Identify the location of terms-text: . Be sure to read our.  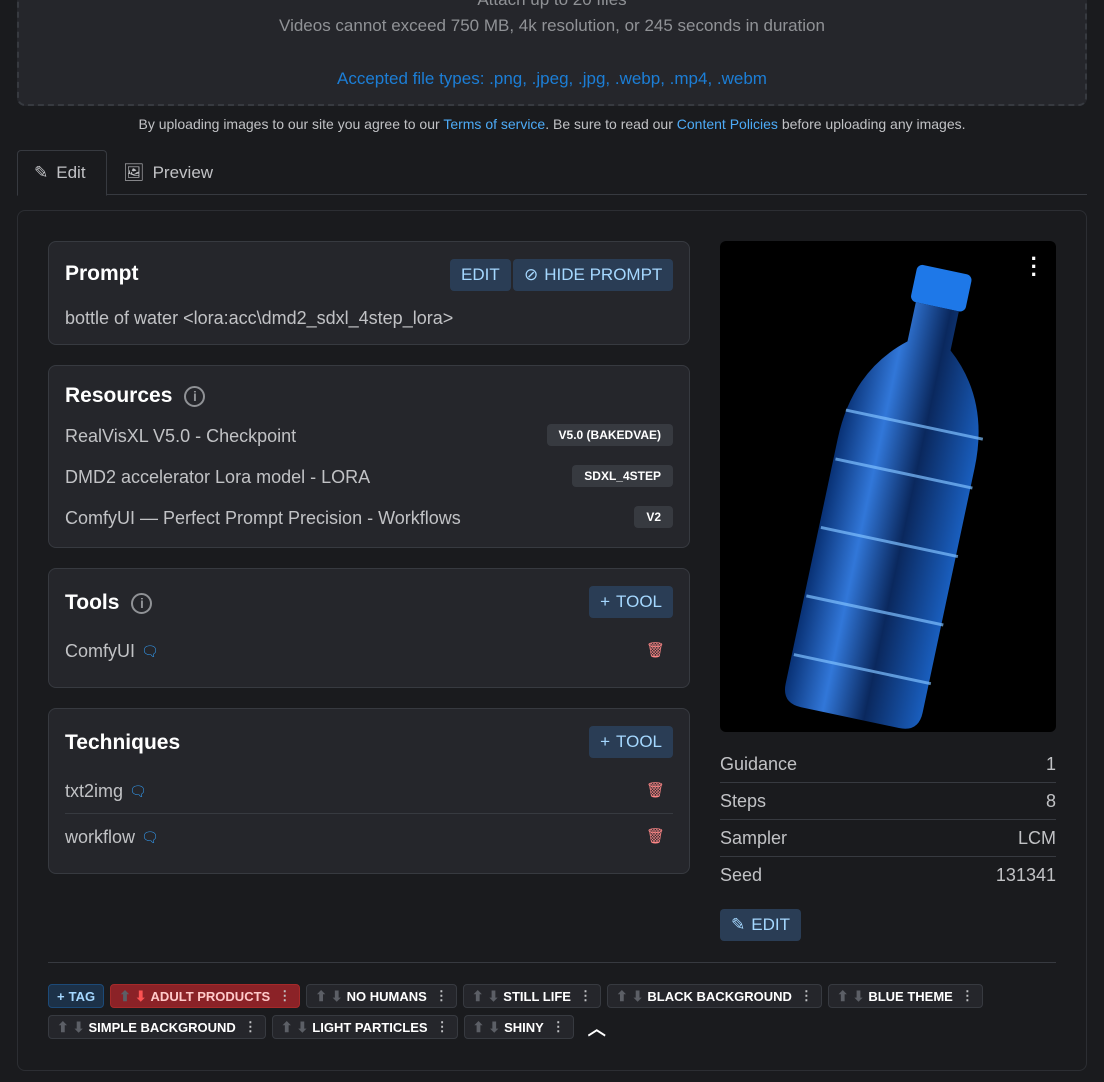
(611, 124).